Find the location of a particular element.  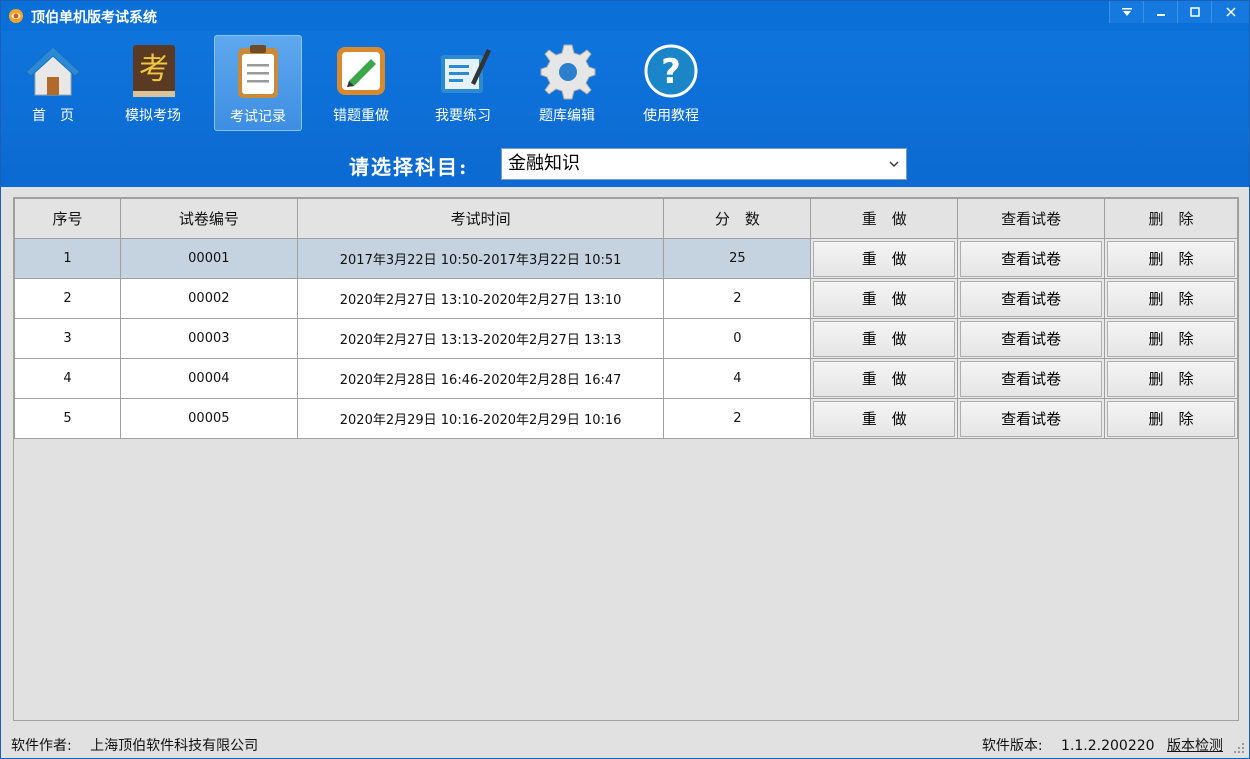

subject-selected-value: 金融知识 is located at coordinates (544, 163).